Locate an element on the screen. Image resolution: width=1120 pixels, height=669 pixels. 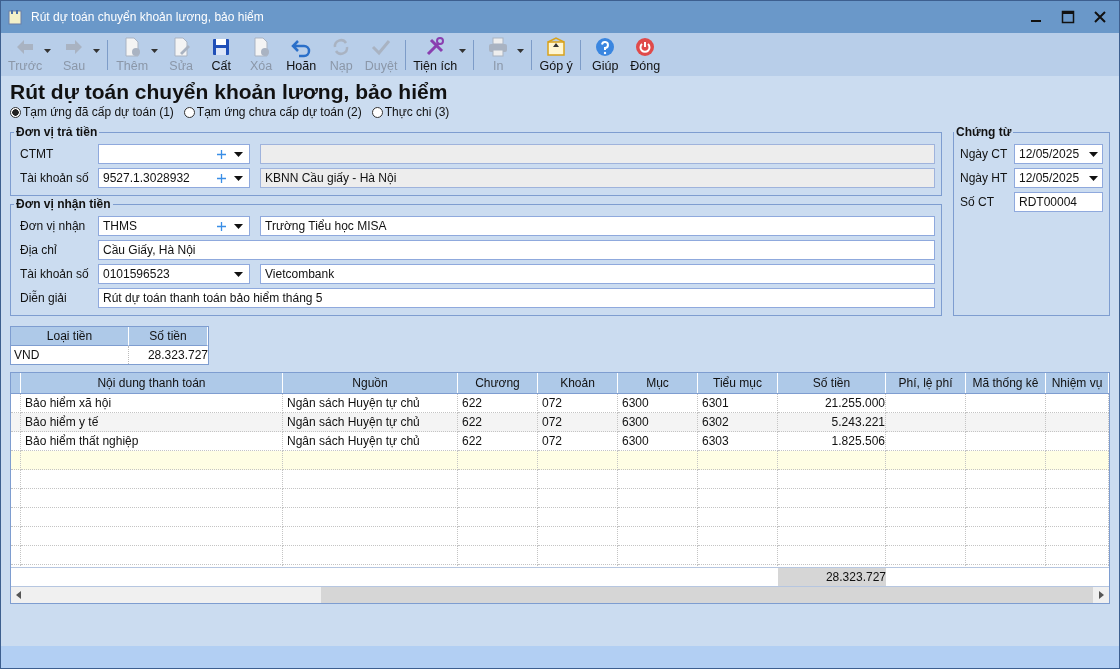
radio-option: Thực chi (3) is located at coordinates (410, 112).